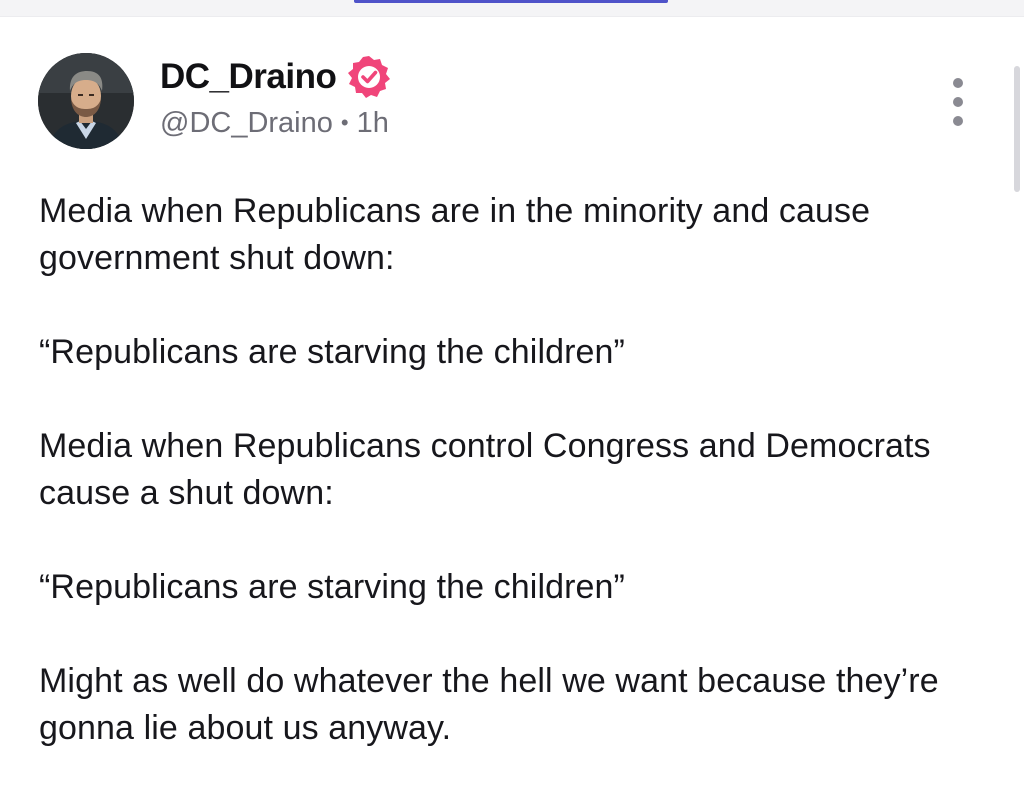  What do you see at coordinates (1017, 129) in the screenshot?
I see `scrollbar-thumb` at bounding box center [1017, 129].